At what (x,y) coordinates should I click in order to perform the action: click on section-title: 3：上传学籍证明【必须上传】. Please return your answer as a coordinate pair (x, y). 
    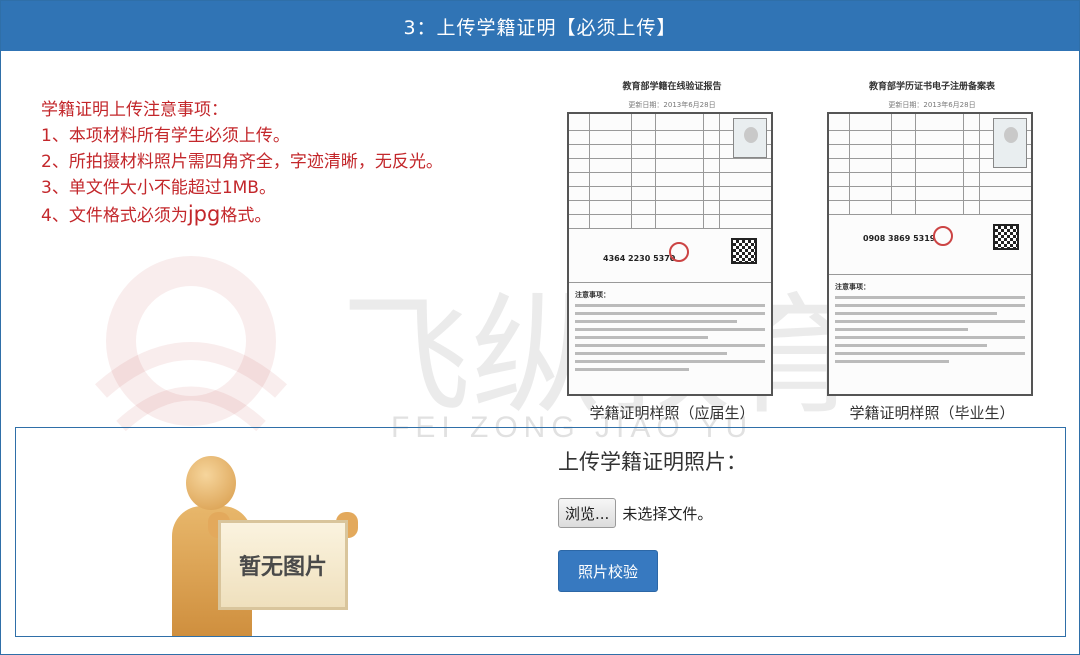
    Looking at the image, I should click on (540, 27).